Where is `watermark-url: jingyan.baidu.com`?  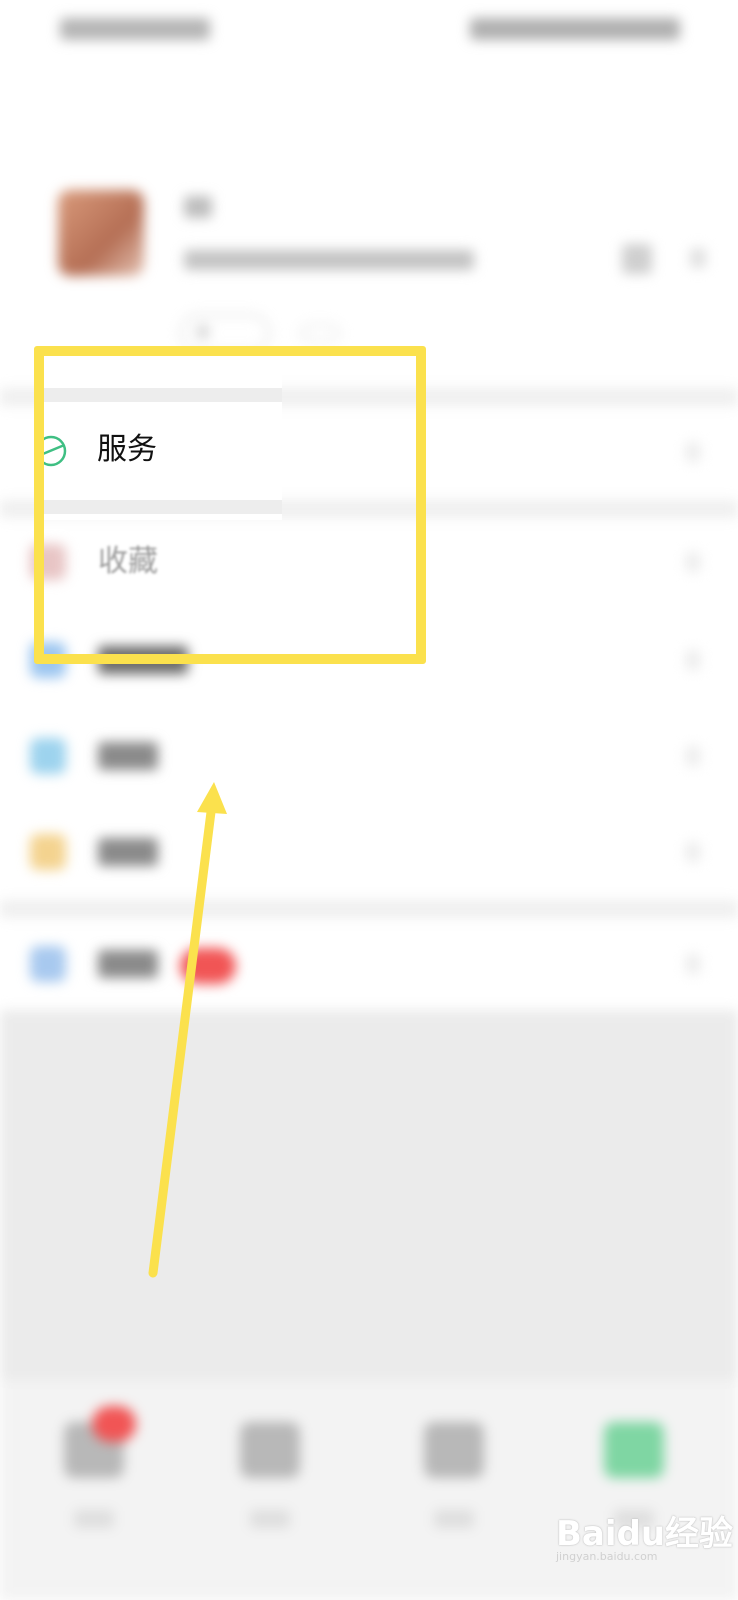
watermark-url: jingyan.baidu.com is located at coordinates (607, 1556).